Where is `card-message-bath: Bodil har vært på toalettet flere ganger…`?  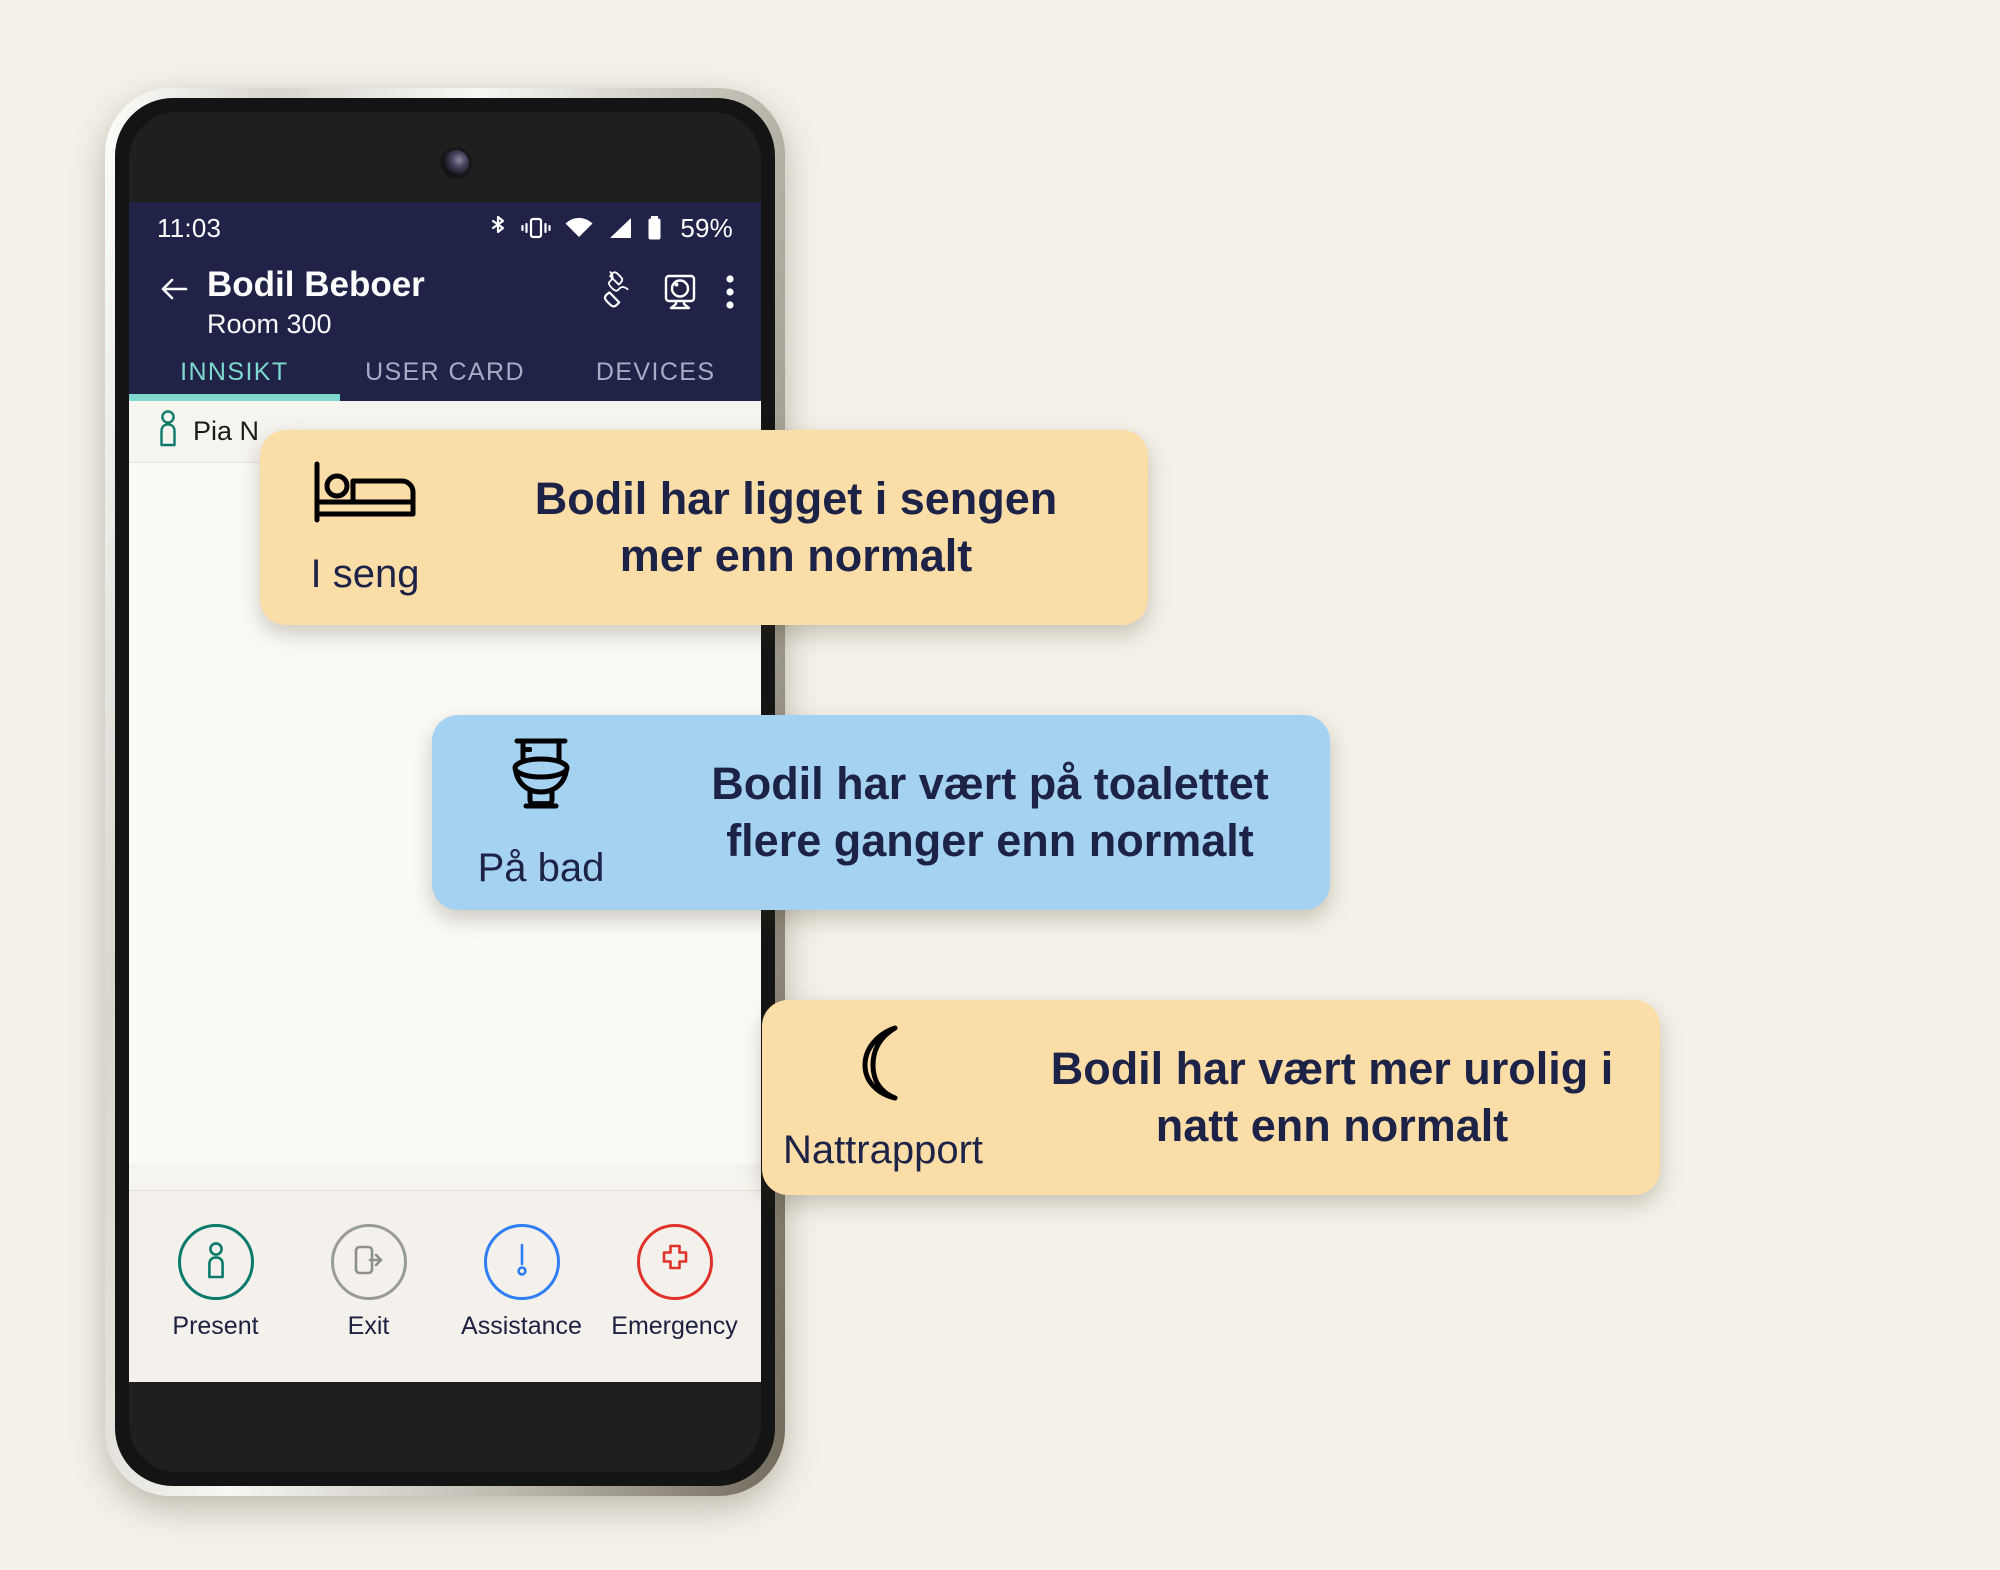 card-message-bath: Bodil har vært på toalettet flere ganger… is located at coordinates (990, 811).